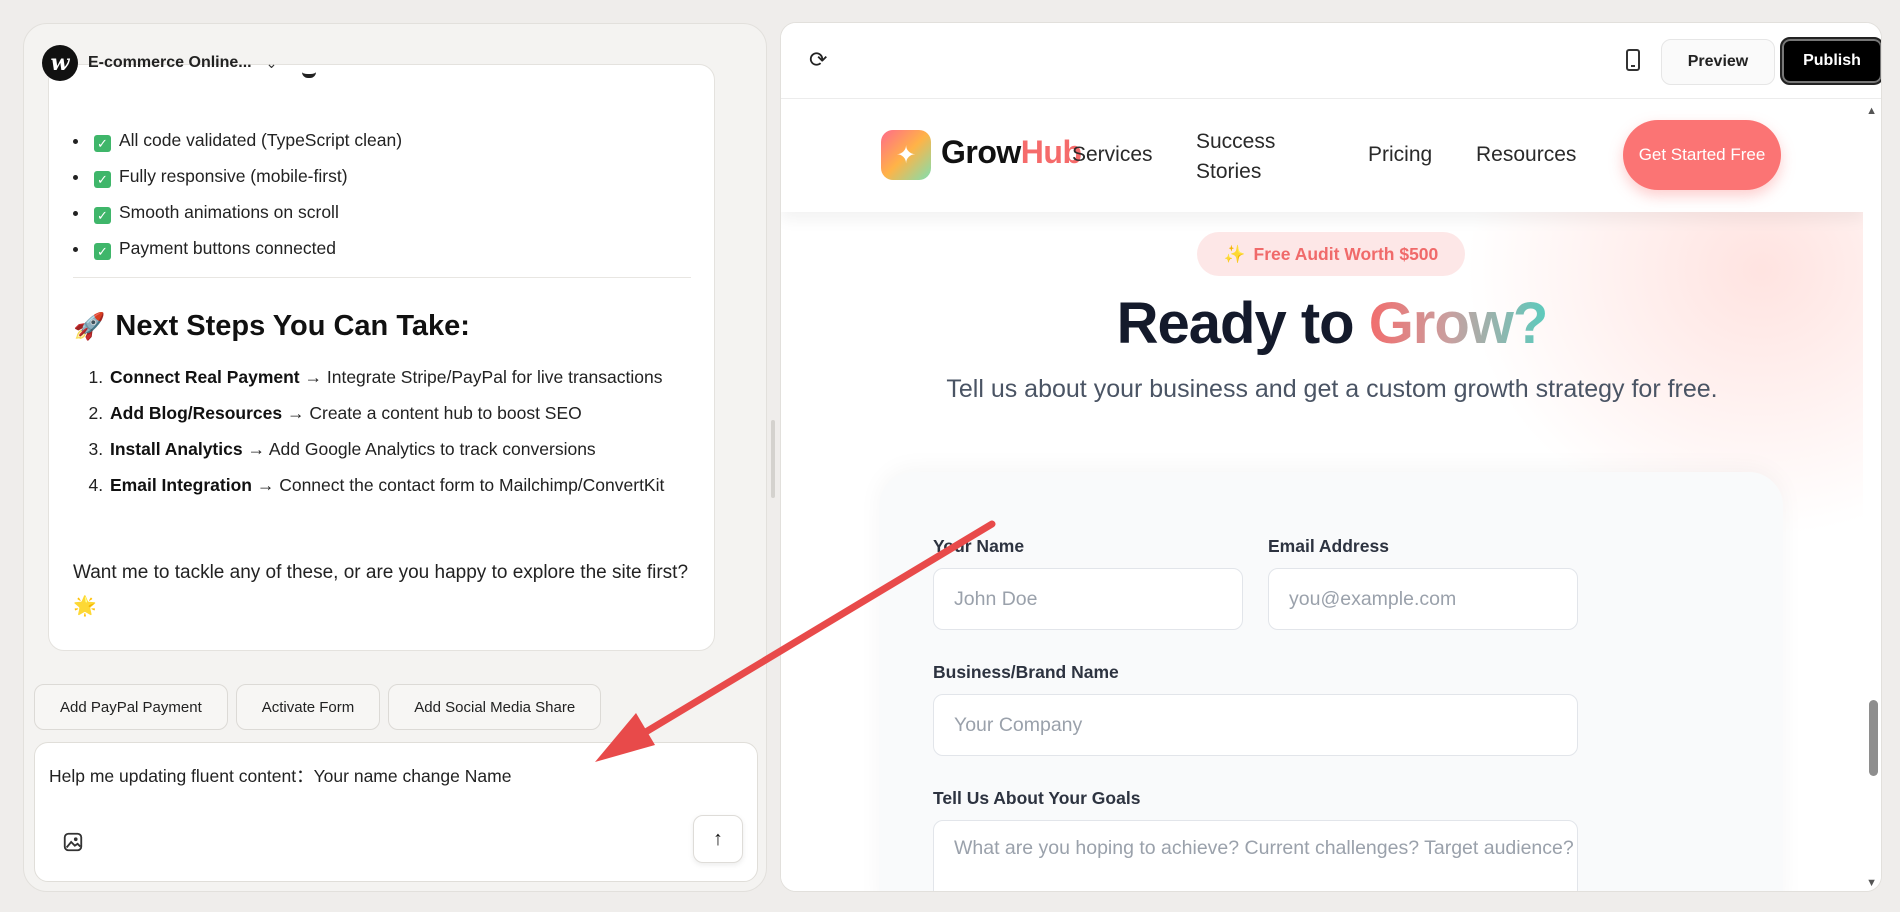  I want to click on list-item: ✓All code validated (TypeScript clean), so click(246, 140).